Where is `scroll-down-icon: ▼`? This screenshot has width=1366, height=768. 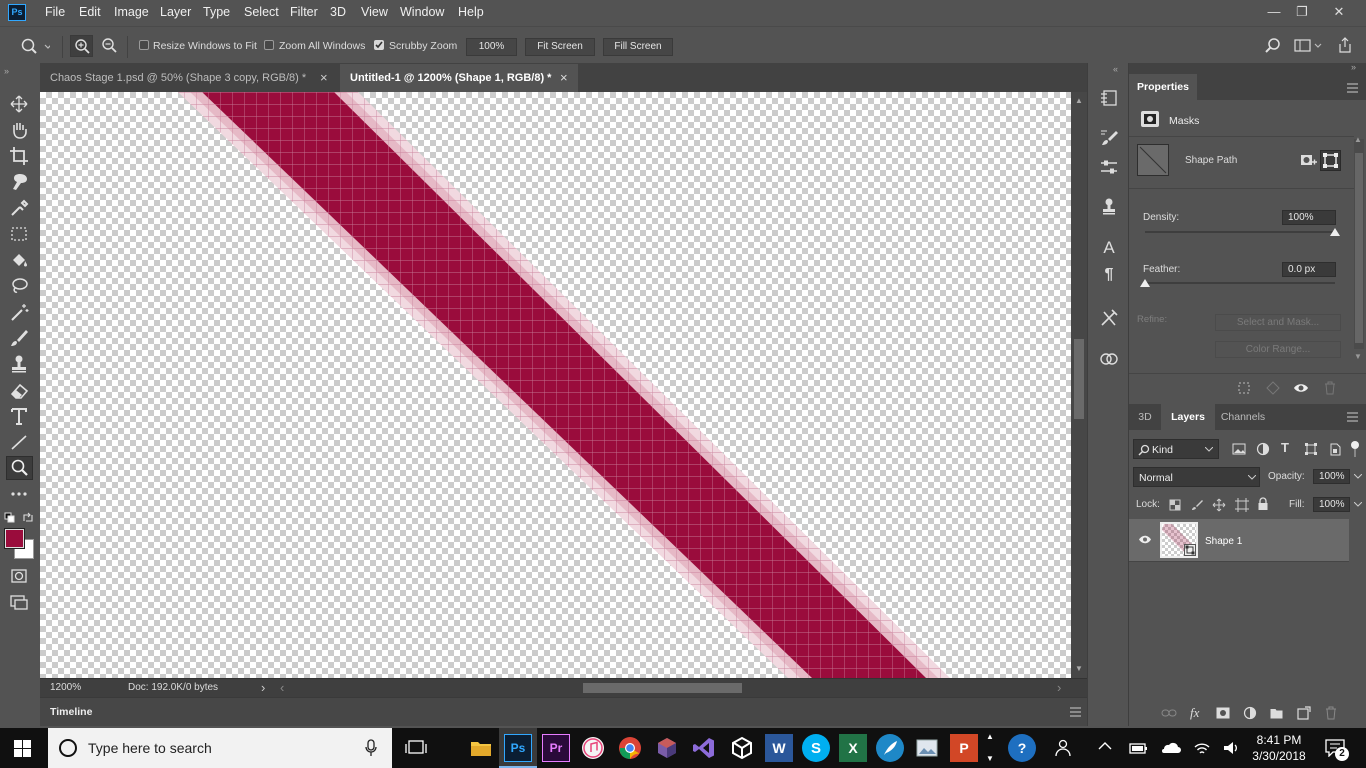 scroll-down-icon: ▼ is located at coordinates (1079, 668).